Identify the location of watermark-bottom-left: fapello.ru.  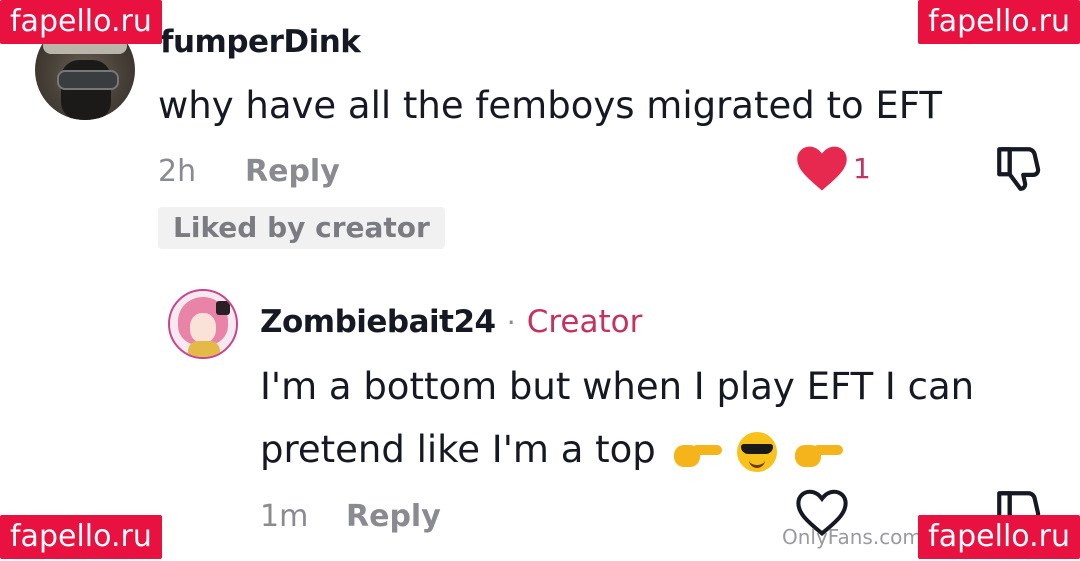
(81, 537).